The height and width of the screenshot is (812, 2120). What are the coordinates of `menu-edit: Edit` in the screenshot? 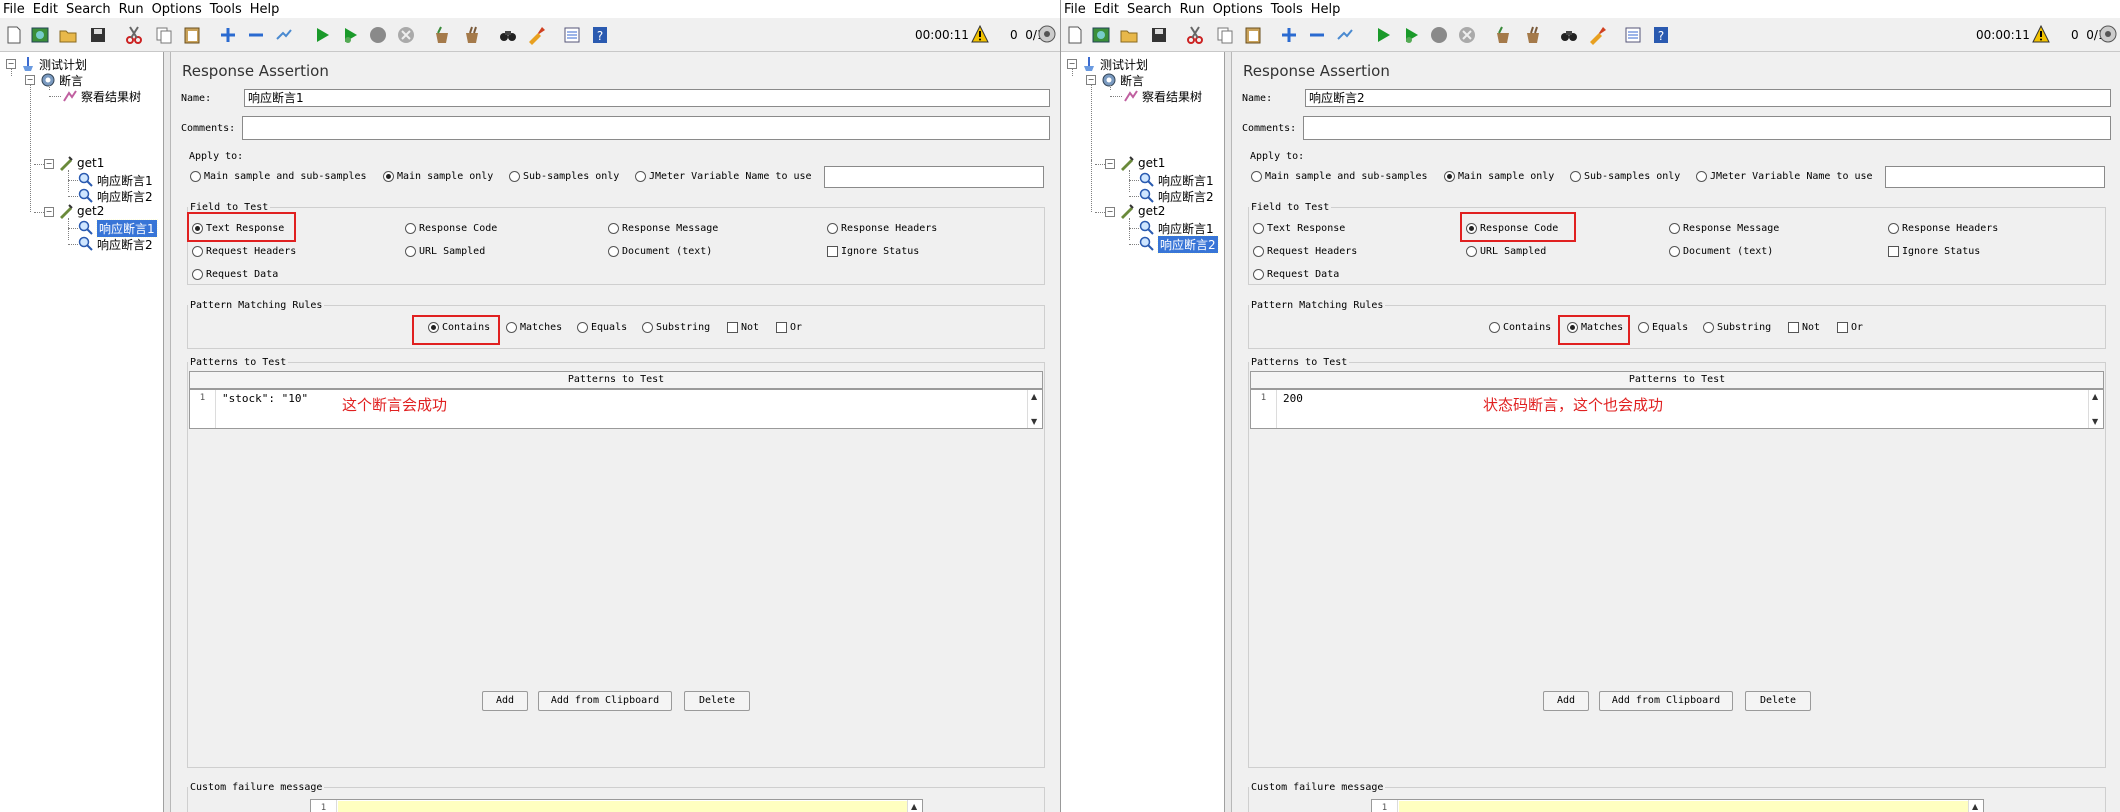 It's located at (1106, 9).